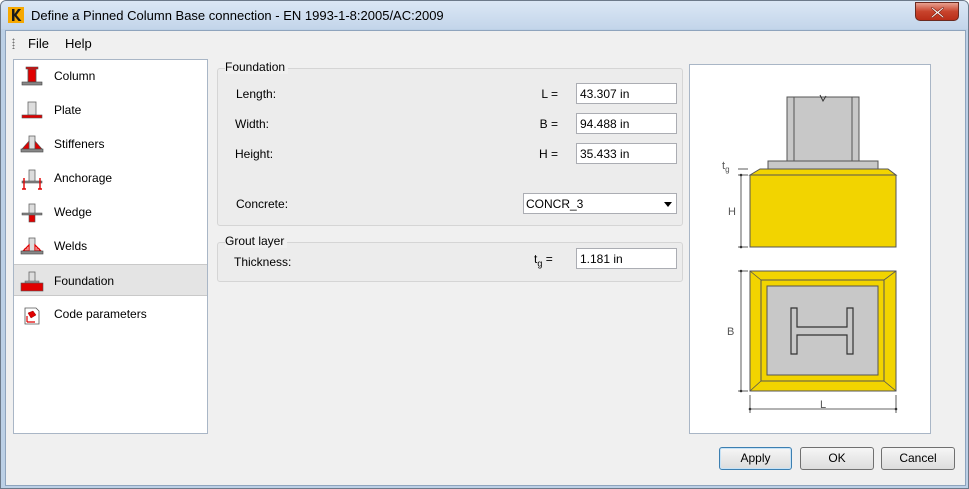 The image size is (969, 489). Describe the element at coordinates (75, 76) in the screenshot. I see `nav-label-column: Column` at that location.